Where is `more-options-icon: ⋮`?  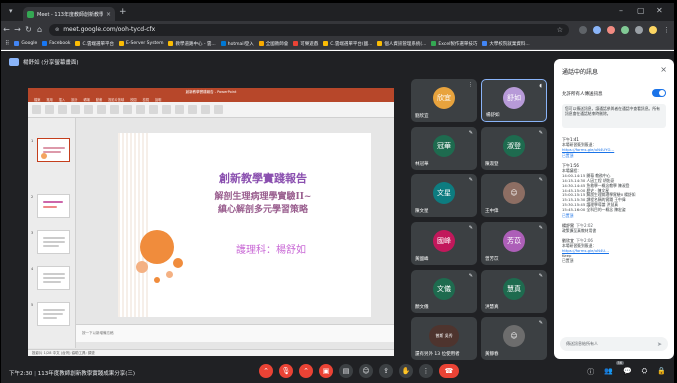
more-options-icon: ⋮ is located at coordinates (470, 85).